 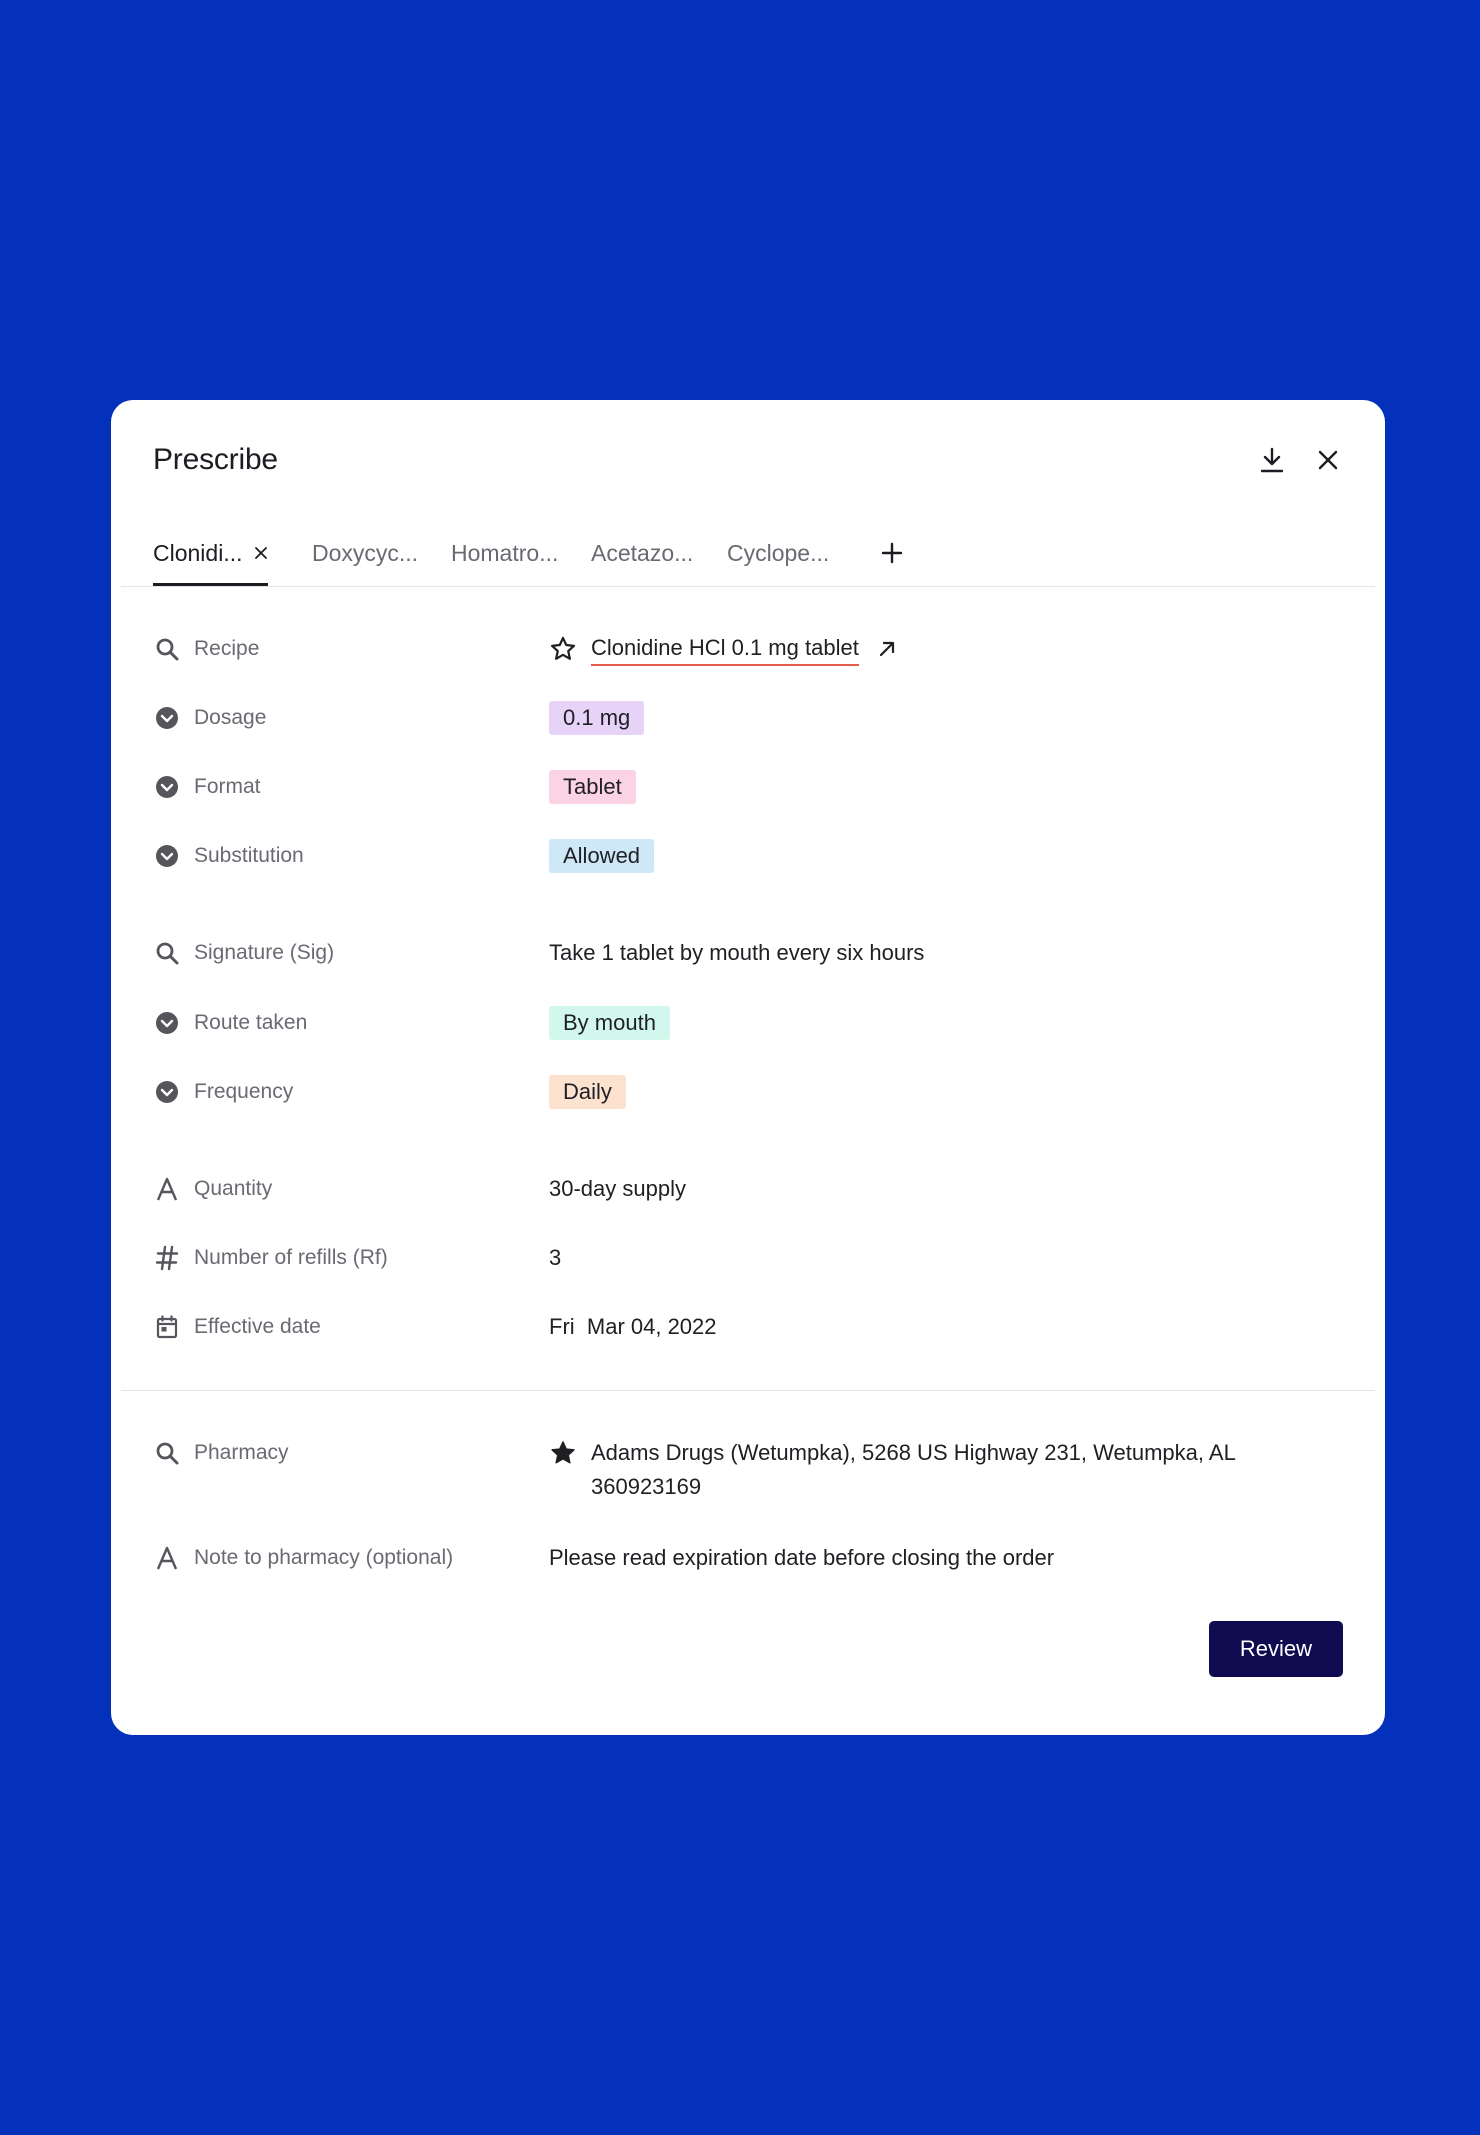 What do you see at coordinates (748, 1189) in the screenshot?
I see `quantity-row: Quantity 30-day supply` at bounding box center [748, 1189].